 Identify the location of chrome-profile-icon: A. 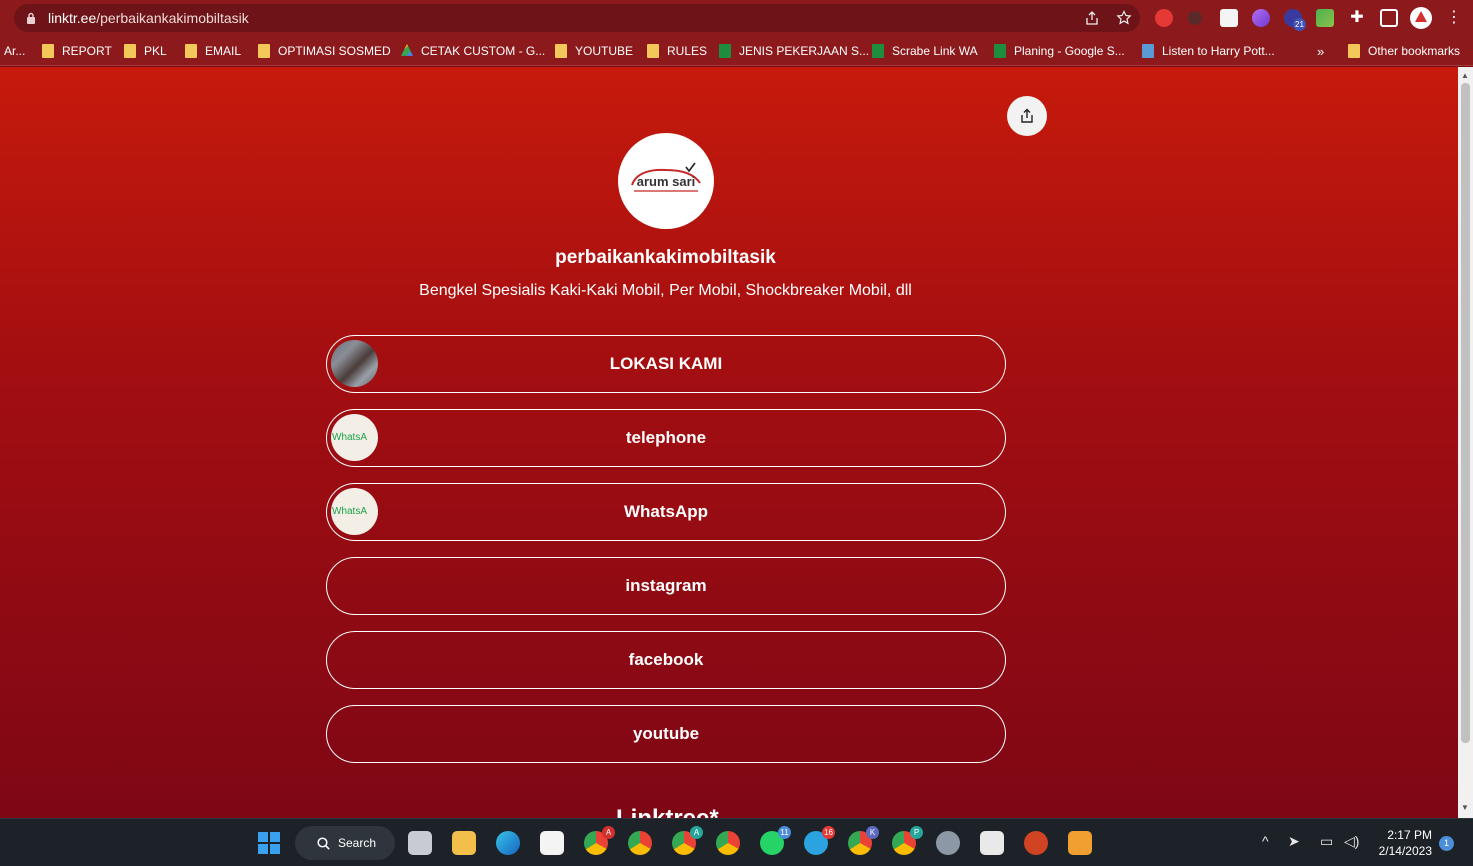
(687, 840).